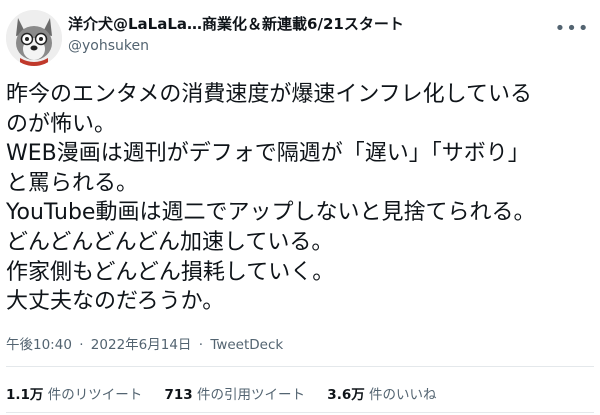  I want to click on likes-stat: 3.6万 件のいいね, so click(381, 393).